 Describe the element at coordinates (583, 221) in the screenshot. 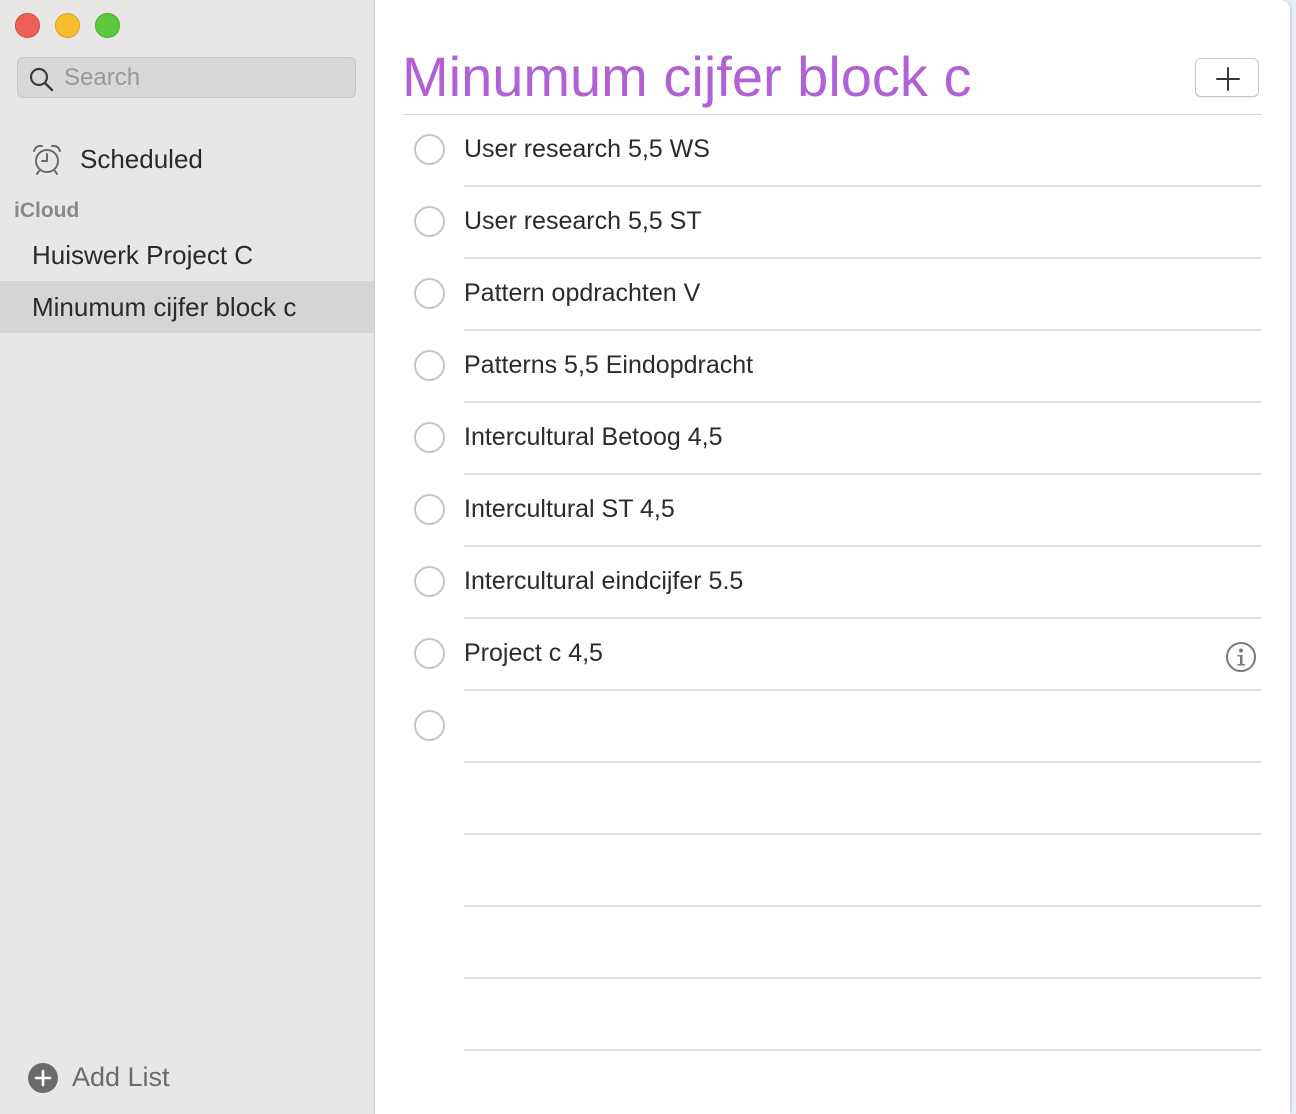

I see `reminder-title: User research 5,5 ST` at that location.